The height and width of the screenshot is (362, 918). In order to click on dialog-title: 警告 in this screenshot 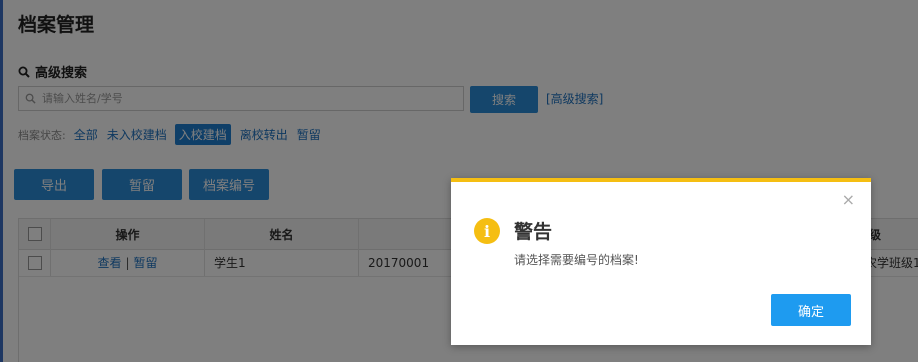, I will do `click(533, 232)`.